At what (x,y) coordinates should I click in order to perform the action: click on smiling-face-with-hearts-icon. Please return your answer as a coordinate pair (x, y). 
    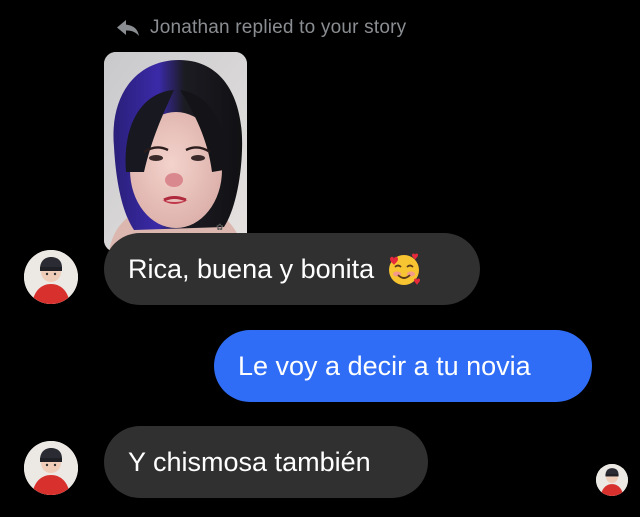
    Looking at the image, I should click on (404, 269).